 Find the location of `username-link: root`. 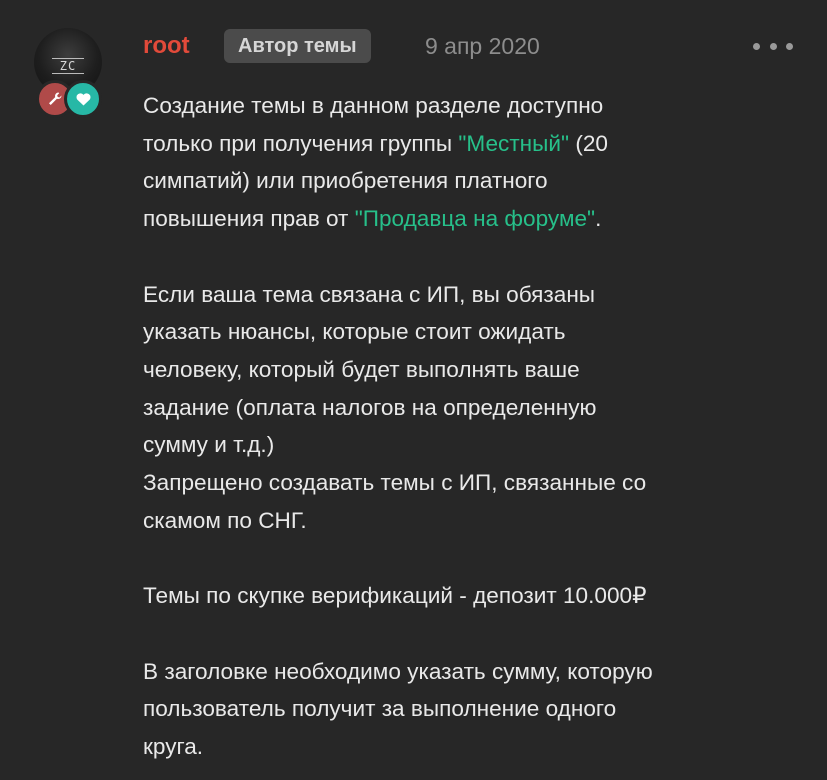

username-link: root is located at coordinates (166, 46).